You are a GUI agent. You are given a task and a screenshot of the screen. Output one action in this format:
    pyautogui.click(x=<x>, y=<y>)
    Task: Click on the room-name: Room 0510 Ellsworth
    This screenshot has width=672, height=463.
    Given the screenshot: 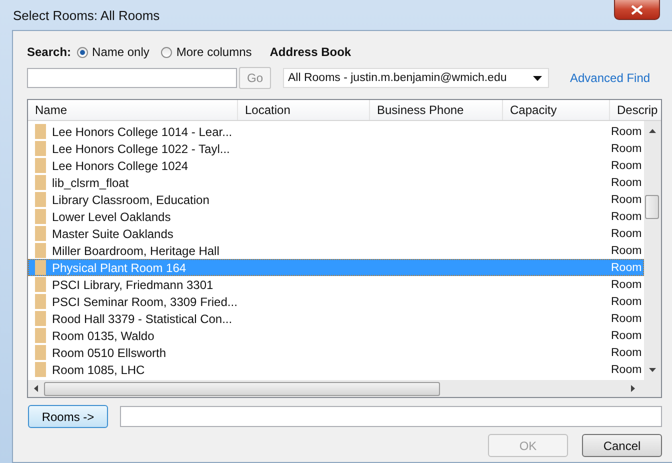 What is the action you would take?
    pyautogui.click(x=109, y=353)
    